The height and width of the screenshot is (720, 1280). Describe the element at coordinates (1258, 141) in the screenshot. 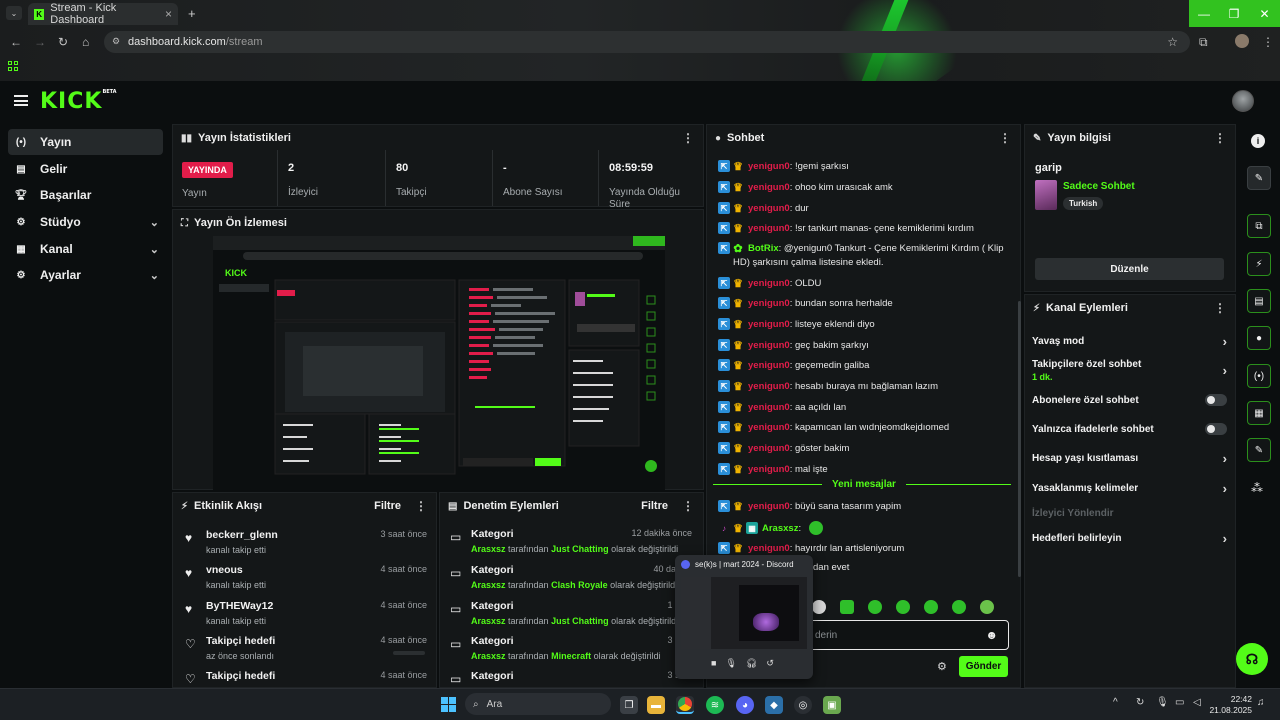

I see `info-icon: i` at that location.